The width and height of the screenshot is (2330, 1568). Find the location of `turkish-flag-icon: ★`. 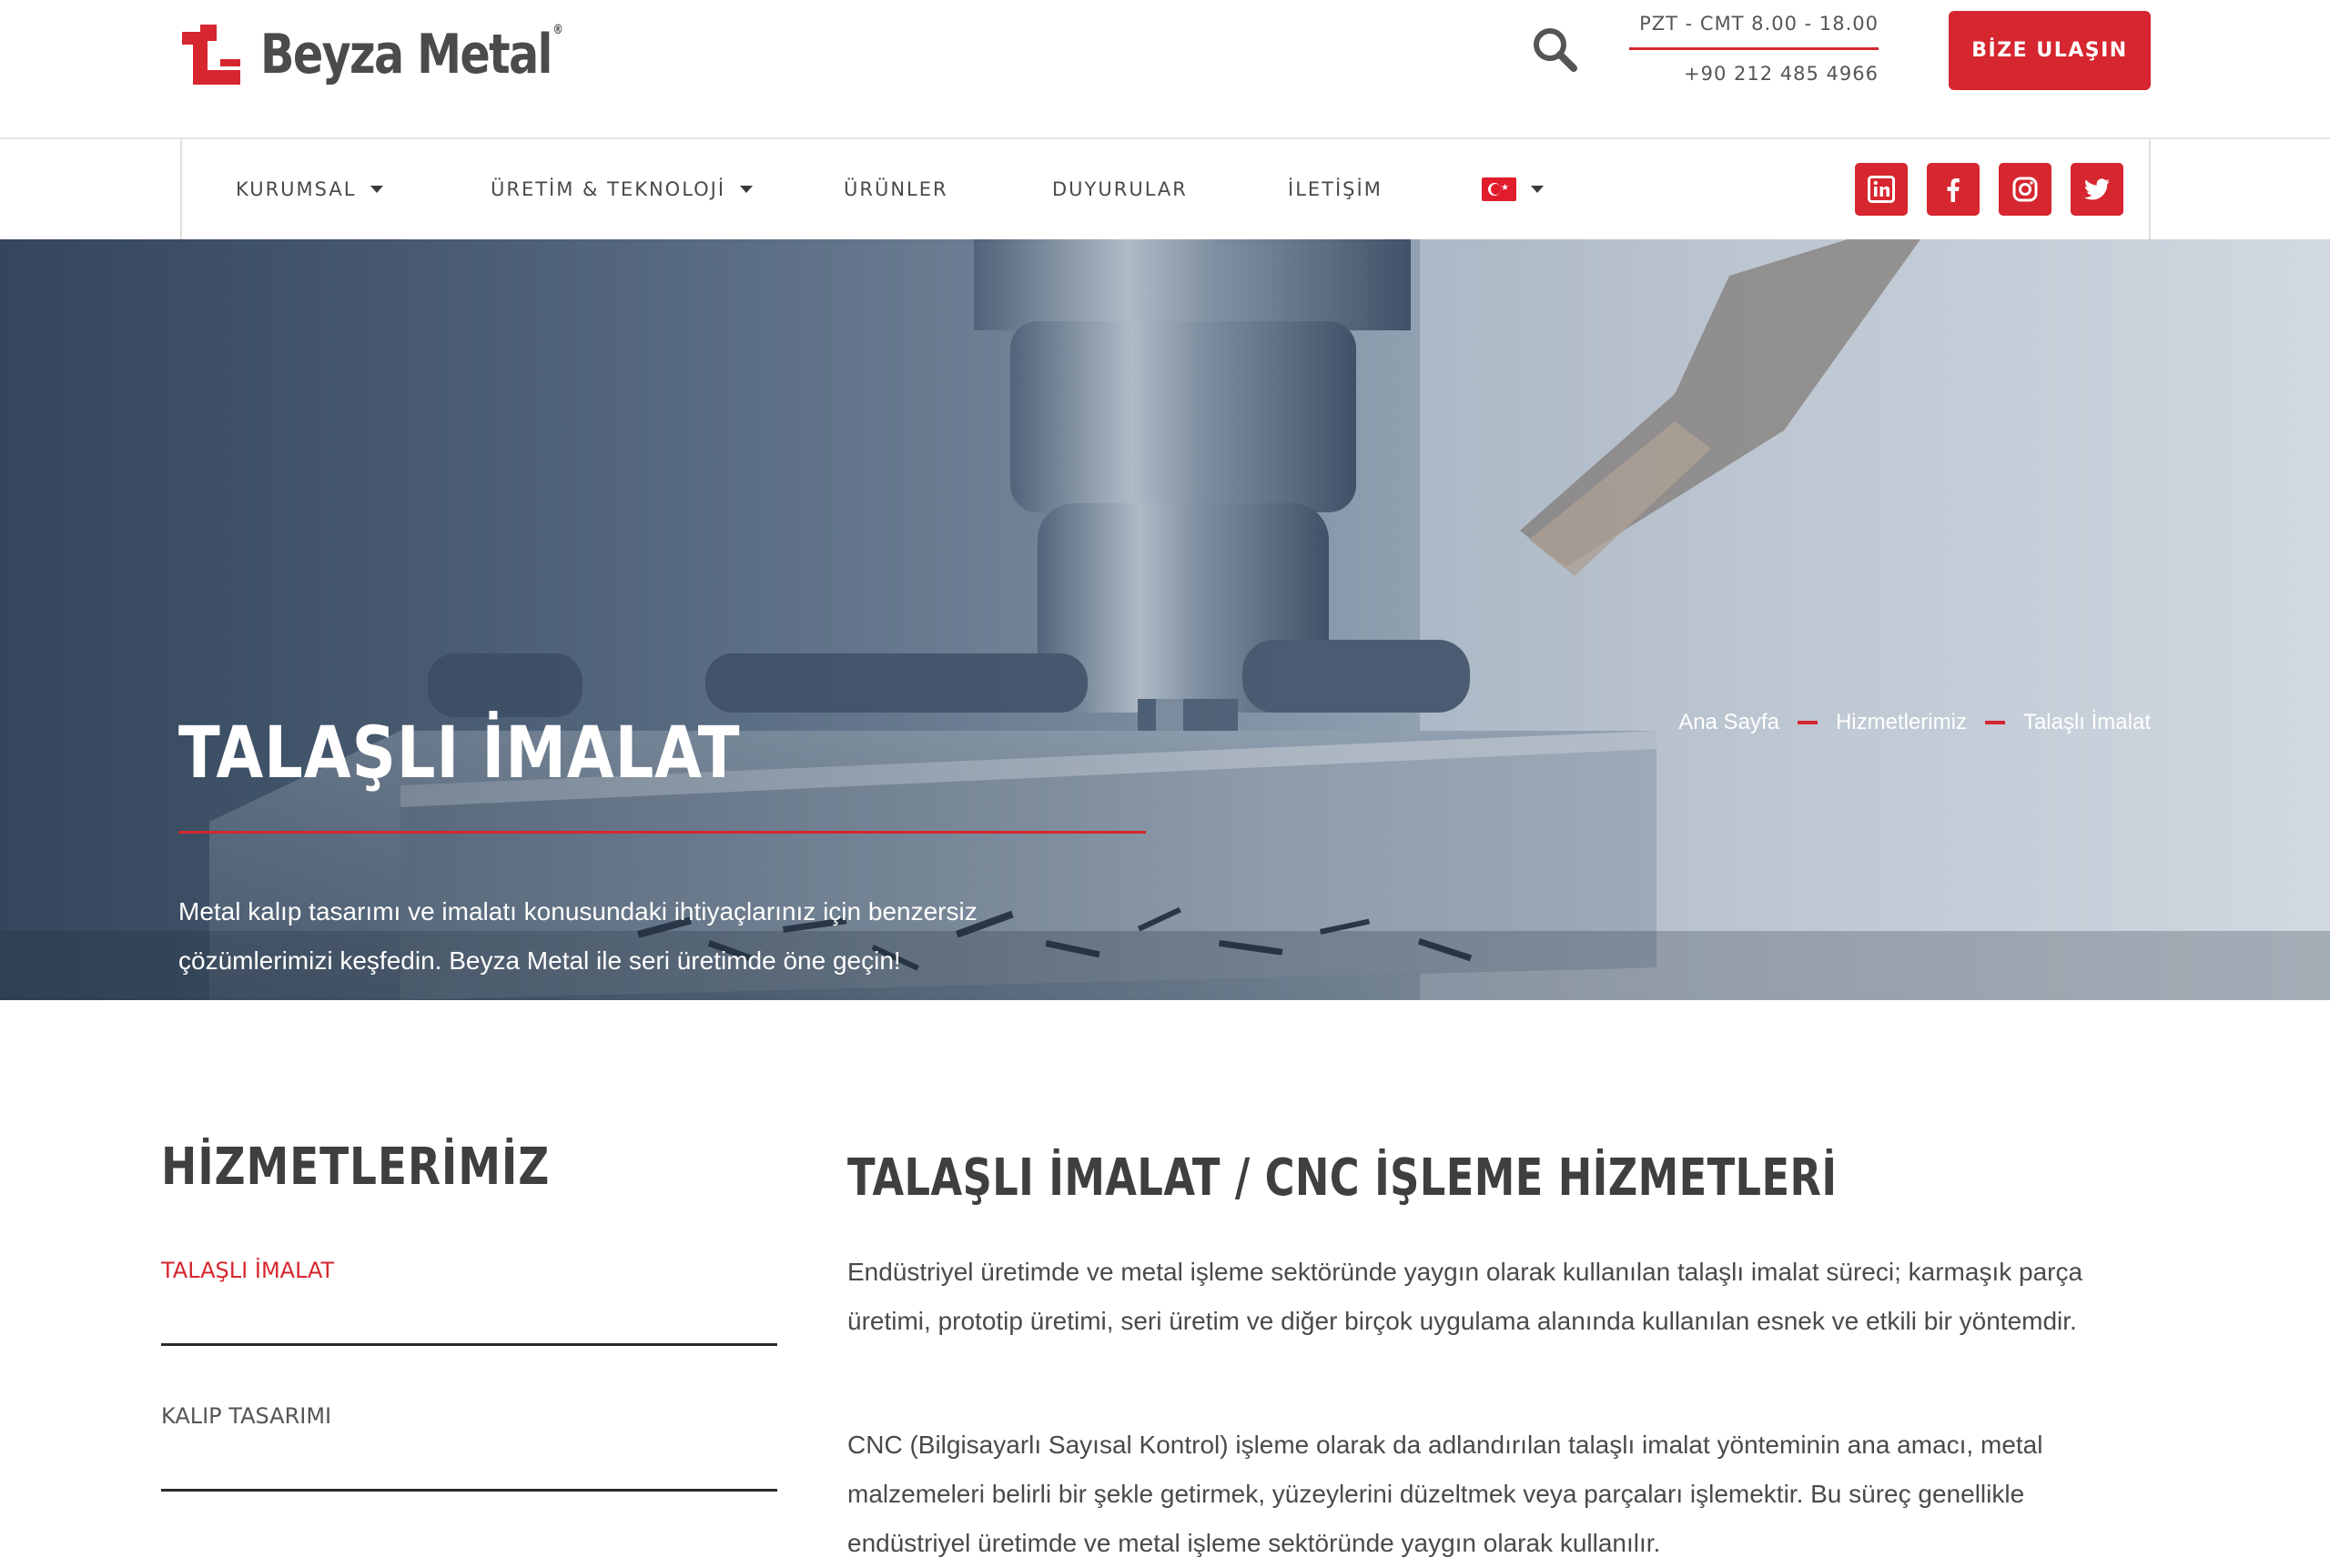

turkish-flag-icon: ★ is located at coordinates (1499, 189).